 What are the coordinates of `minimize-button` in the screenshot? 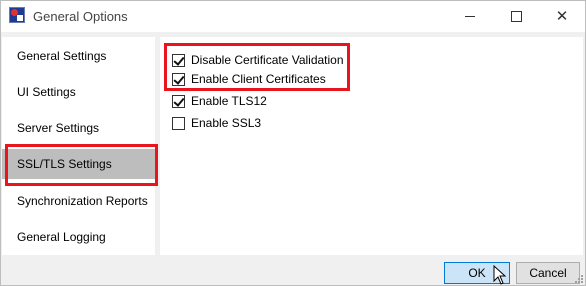 It's located at (470, 16).